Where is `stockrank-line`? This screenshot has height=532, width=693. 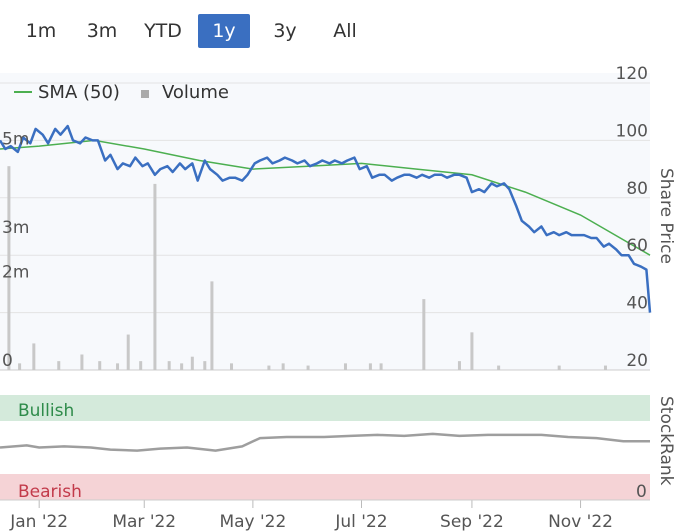
stockrank-line is located at coordinates (325, 442).